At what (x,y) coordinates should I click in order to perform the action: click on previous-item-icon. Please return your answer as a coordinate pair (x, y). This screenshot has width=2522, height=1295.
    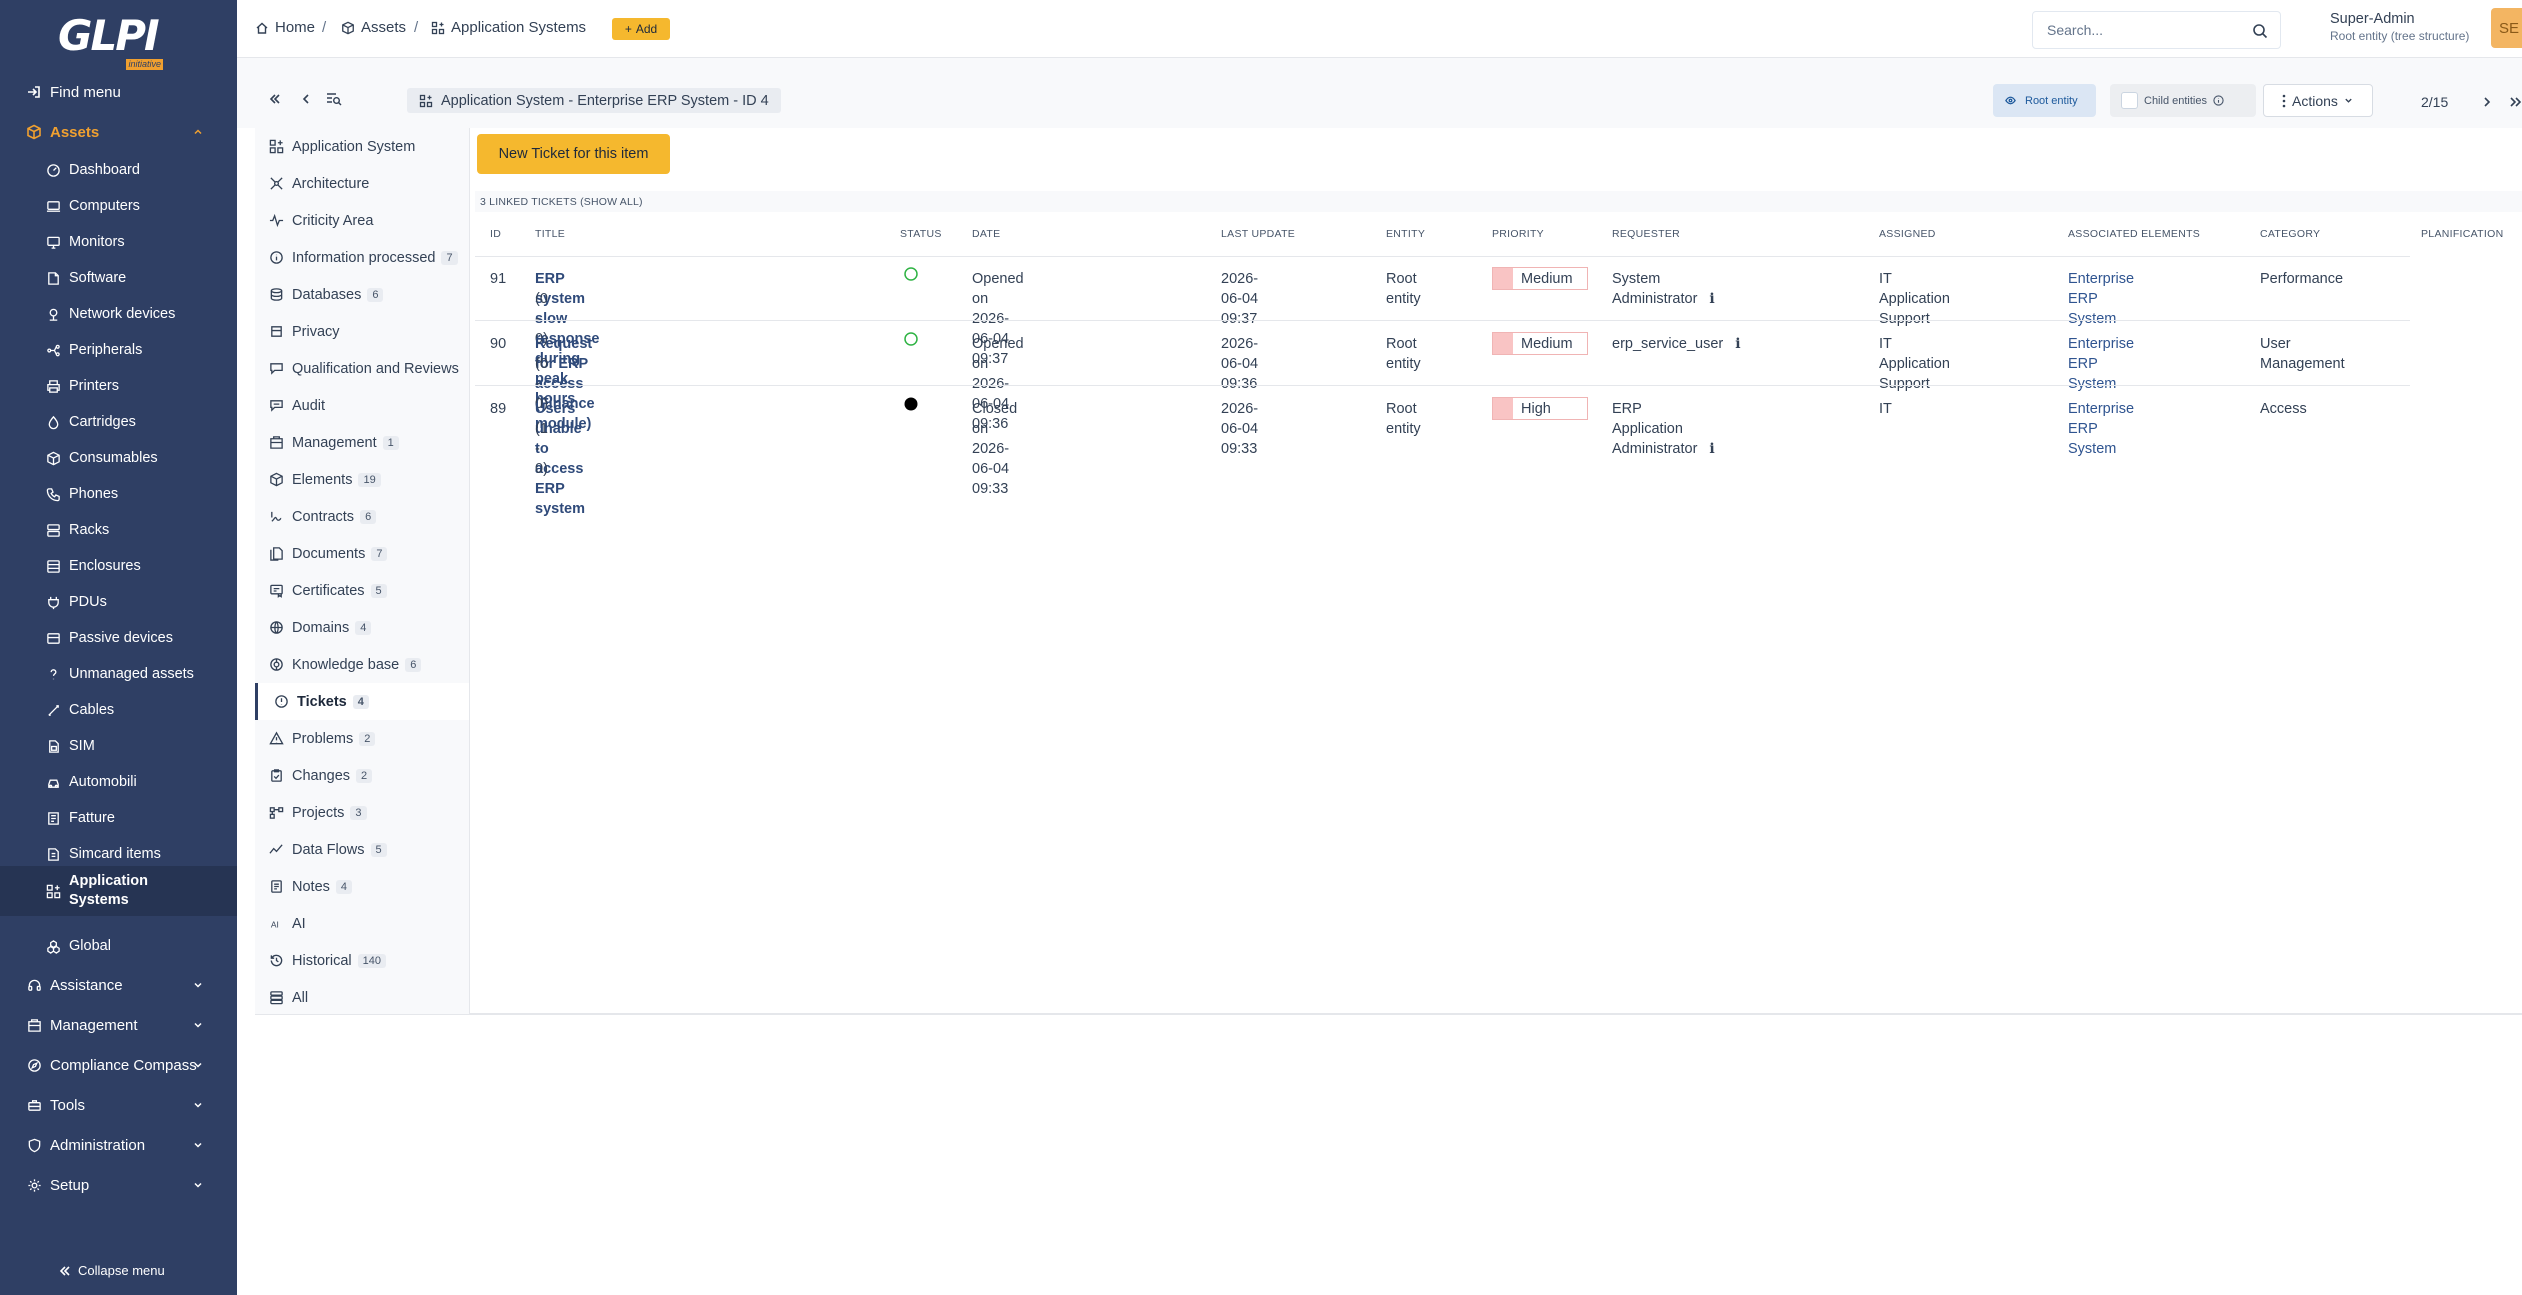
    Looking at the image, I should click on (306, 99).